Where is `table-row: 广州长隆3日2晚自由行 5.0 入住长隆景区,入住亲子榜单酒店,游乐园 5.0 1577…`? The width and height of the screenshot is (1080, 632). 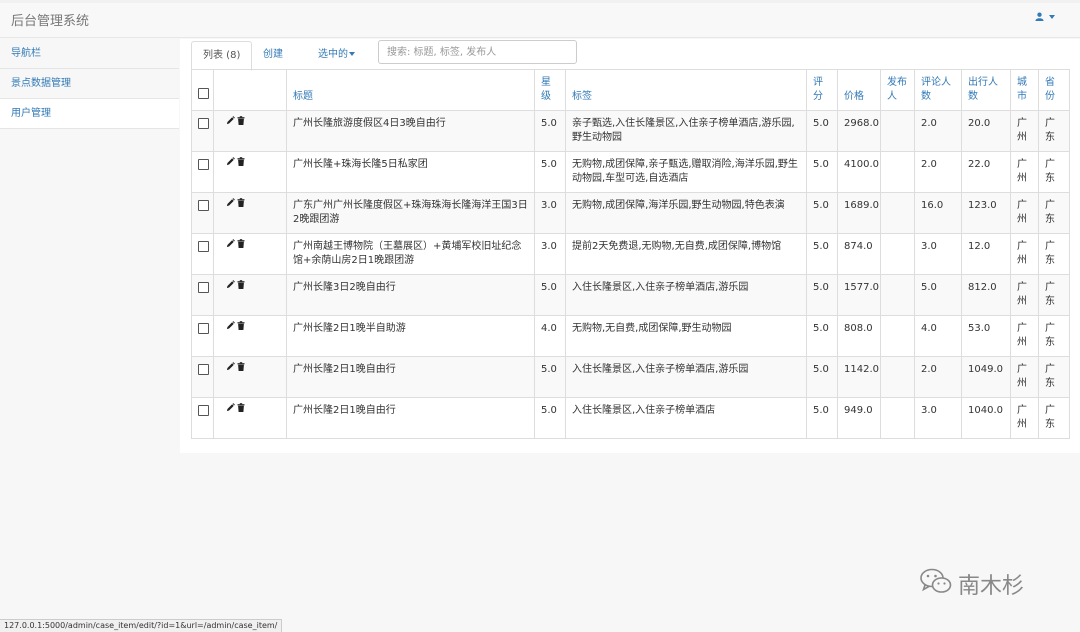 table-row: 广州长隆3日2晚自由行 5.0 入住长隆景区,入住亲子榜单酒店,游乐园 5.0 1577… is located at coordinates (630, 295).